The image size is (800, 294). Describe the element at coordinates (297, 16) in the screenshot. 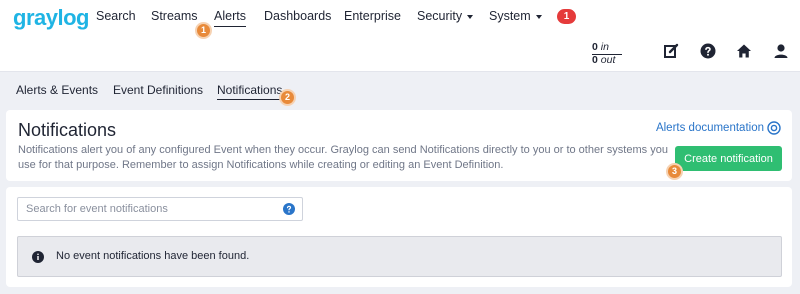

I see `nav-item-dashboards: Dashboards` at that location.